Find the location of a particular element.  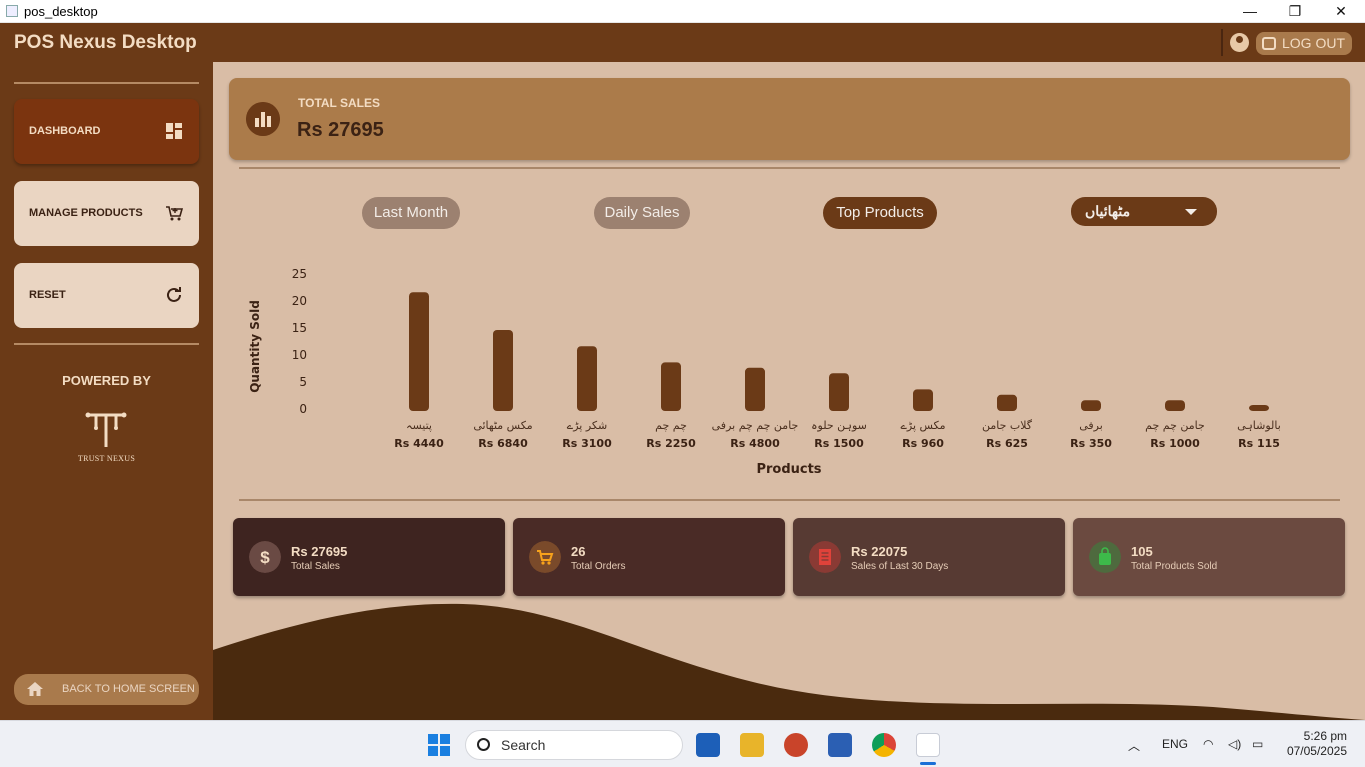

x-tick-label: مکس پڑے is located at coordinates (922, 425).